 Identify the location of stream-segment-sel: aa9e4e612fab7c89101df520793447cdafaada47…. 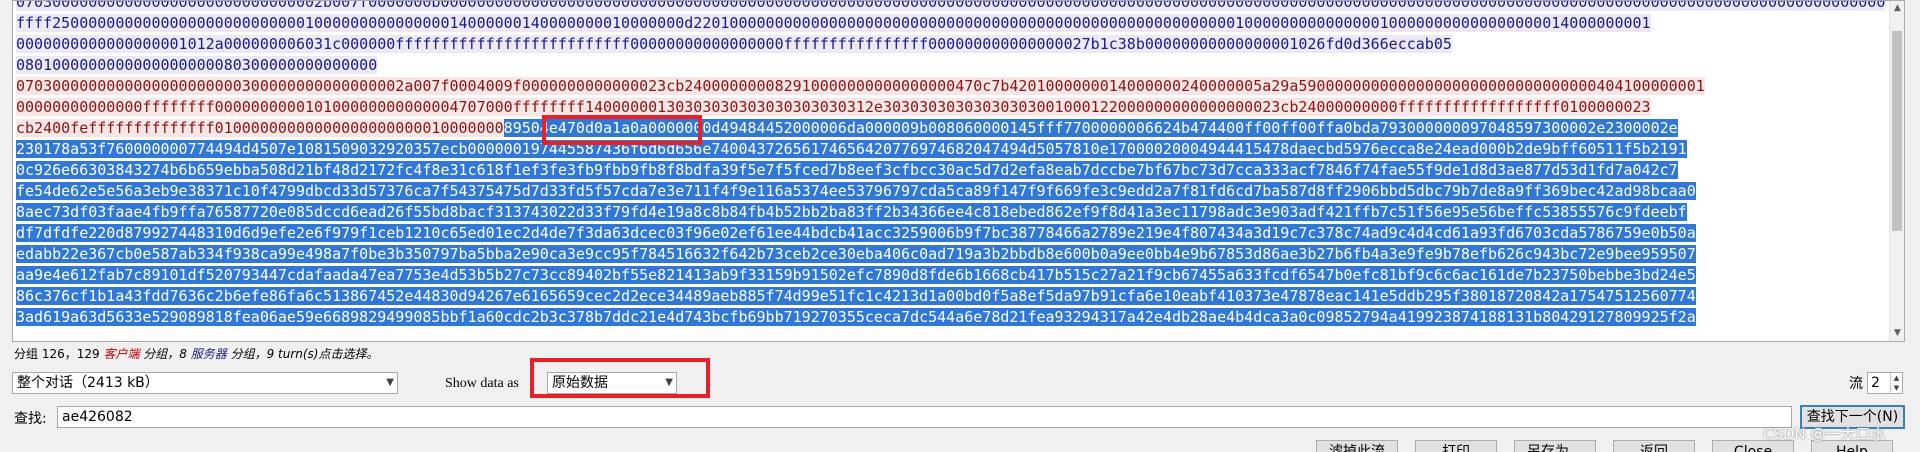
(856, 275).